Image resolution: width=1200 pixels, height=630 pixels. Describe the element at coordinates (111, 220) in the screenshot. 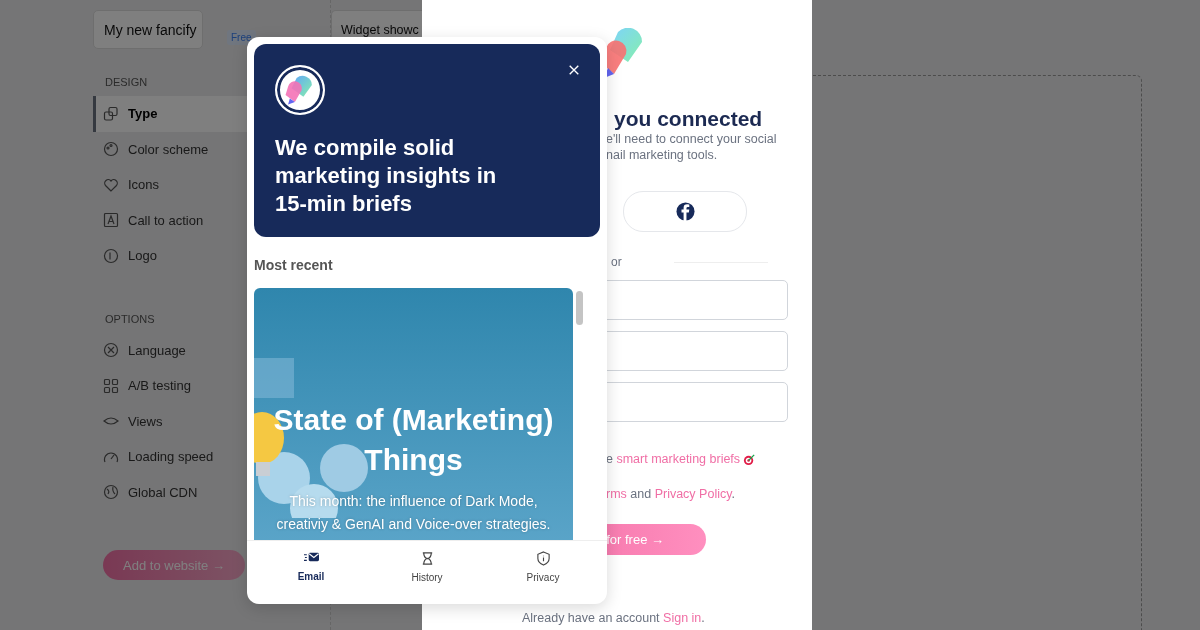

I see `frame-icon` at that location.